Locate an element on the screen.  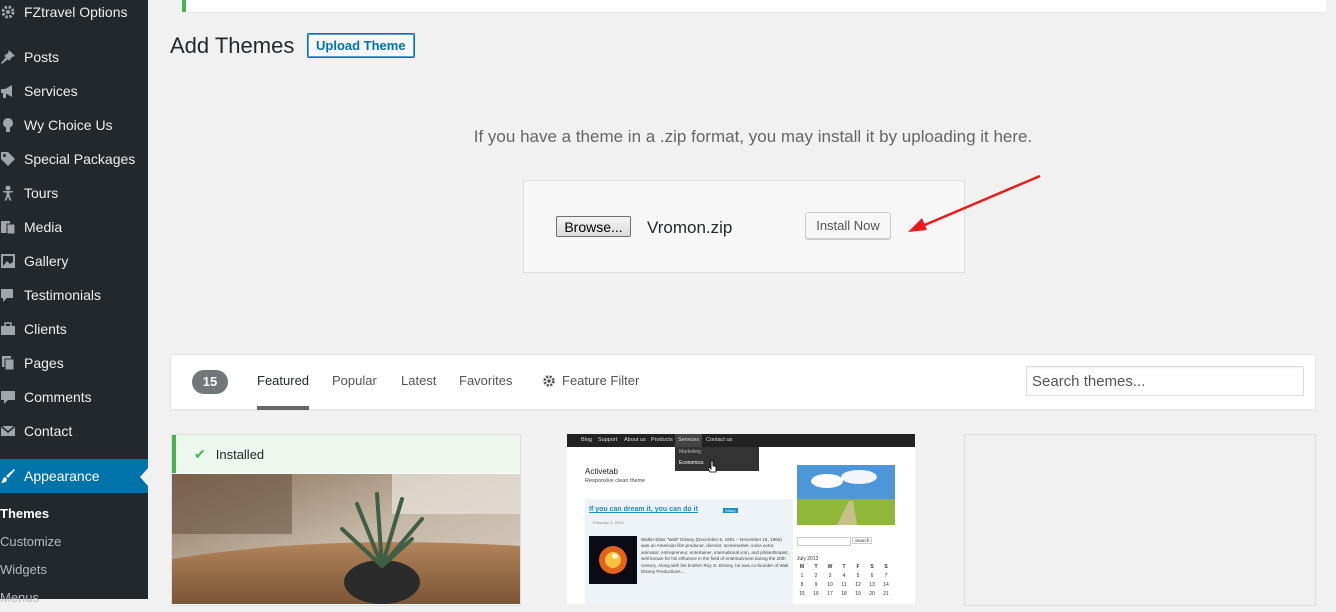
sidebar-item-special-packages: Special Packages is located at coordinates (74, 159).